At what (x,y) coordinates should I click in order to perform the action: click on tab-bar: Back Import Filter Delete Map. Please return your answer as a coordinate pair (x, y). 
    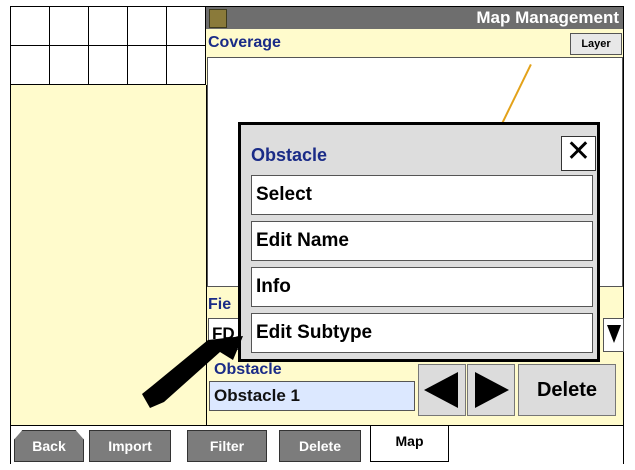
    Looking at the image, I should click on (317, 444).